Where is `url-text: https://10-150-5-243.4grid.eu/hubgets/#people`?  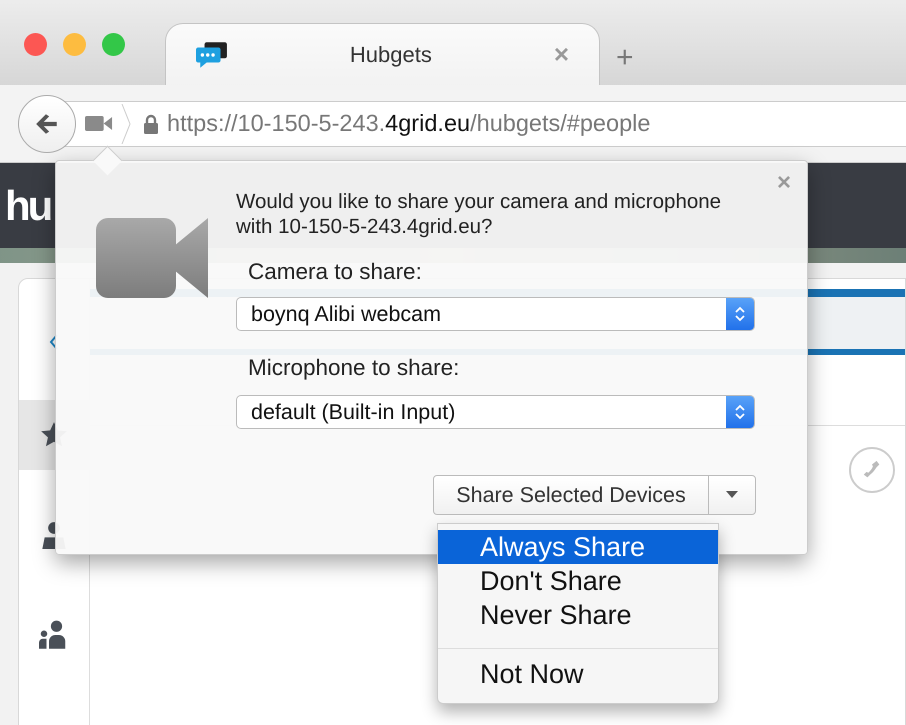 url-text: https://10-150-5-243.4grid.eu/hubgets/#people is located at coordinates (408, 123).